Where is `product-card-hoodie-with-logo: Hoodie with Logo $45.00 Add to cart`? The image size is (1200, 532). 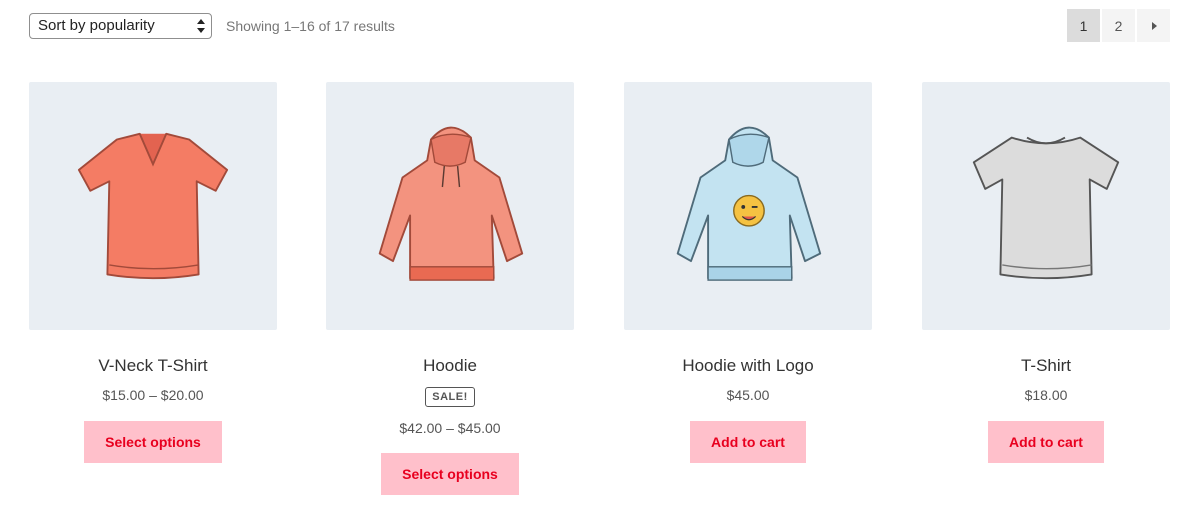
product-card-hoodie-with-logo: Hoodie with Logo $45.00 Add to cart is located at coordinates (748, 272).